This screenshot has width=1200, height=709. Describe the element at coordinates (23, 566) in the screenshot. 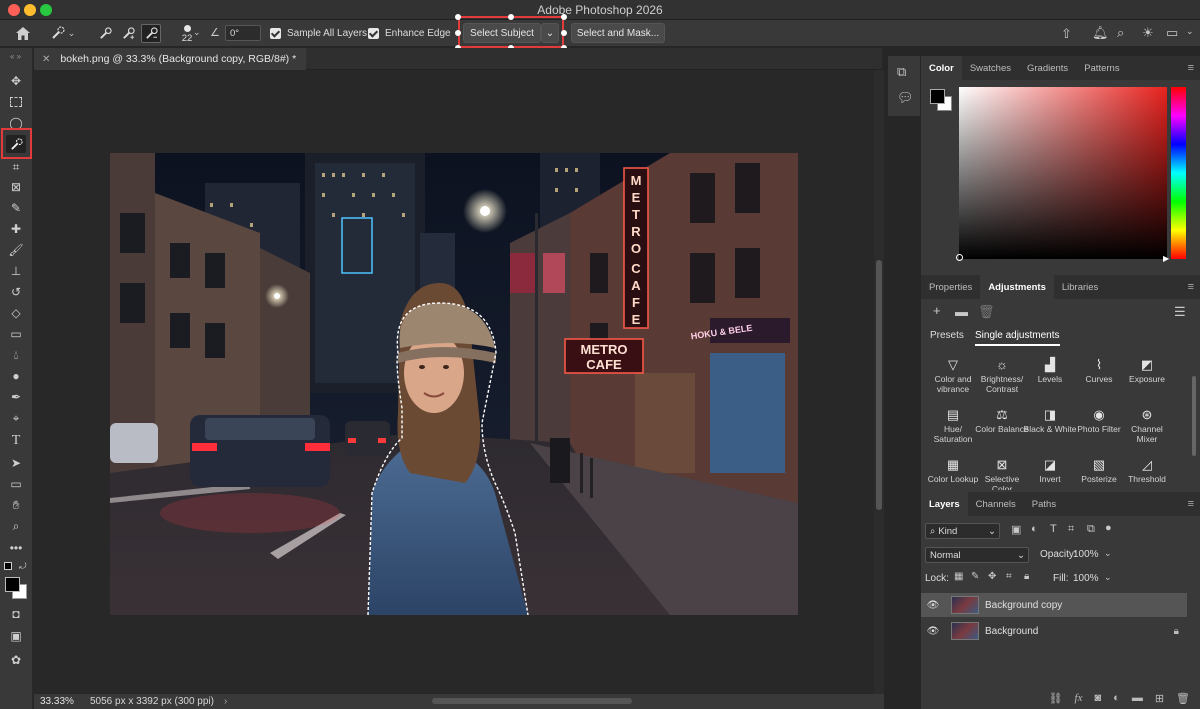

I see `swap-colors-icon: ⤾` at that location.